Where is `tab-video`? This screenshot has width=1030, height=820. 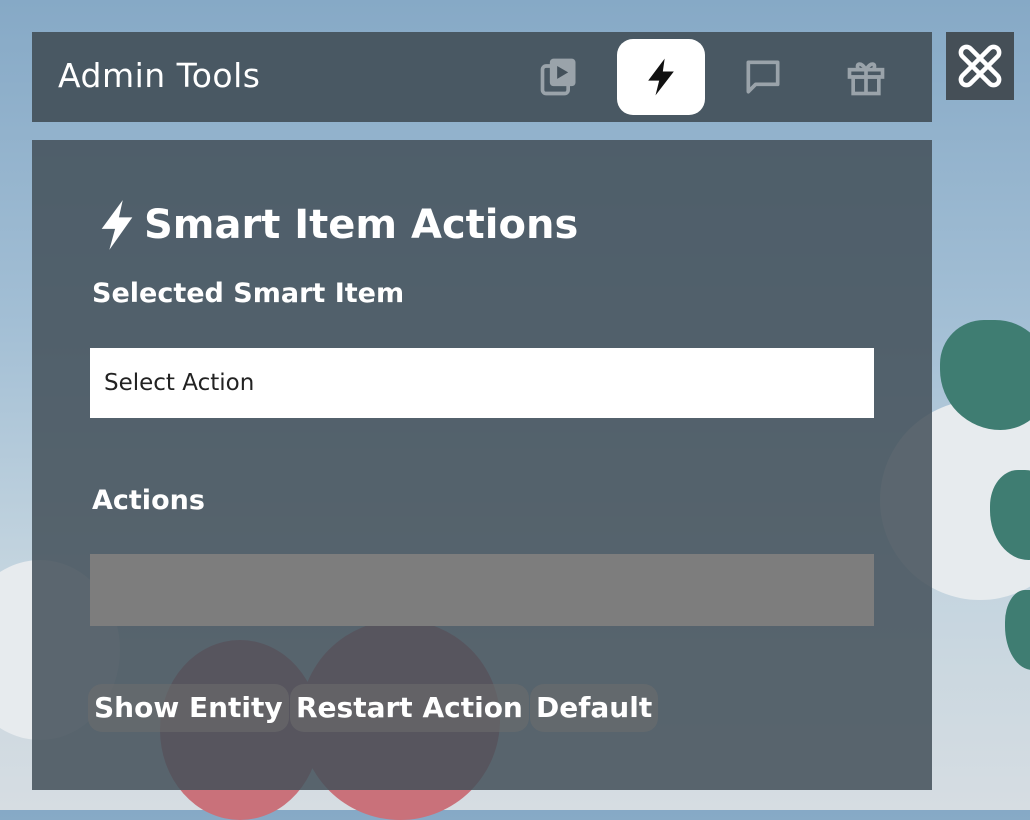
tab-video is located at coordinates (559, 77).